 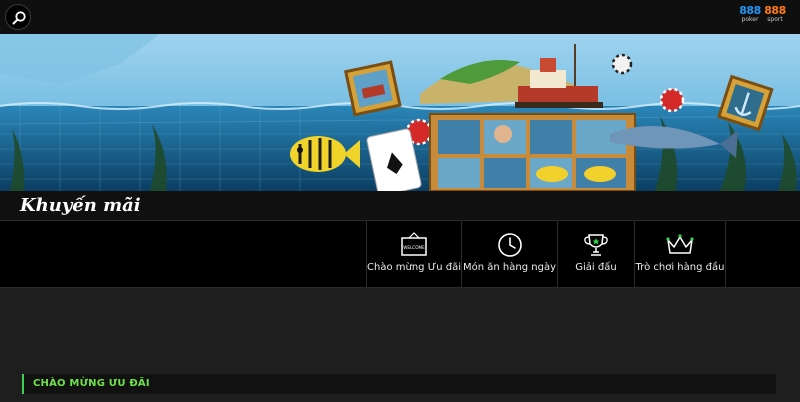 What do you see at coordinates (596, 245) in the screenshot?
I see `trophy-icon` at bounding box center [596, 245].